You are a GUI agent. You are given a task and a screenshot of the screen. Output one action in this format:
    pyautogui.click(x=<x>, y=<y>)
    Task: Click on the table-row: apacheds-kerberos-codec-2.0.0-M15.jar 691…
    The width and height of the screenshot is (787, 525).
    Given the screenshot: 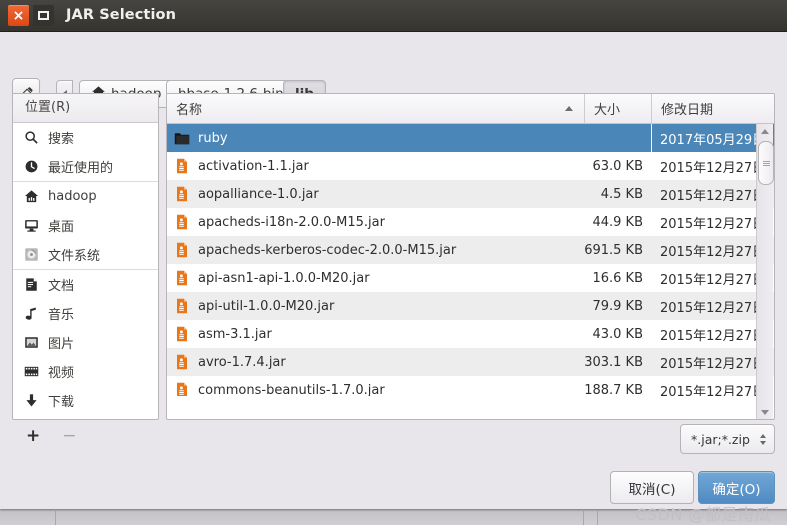 What is the action you would take?
    pyautogui.click(x=470, y=250)
    